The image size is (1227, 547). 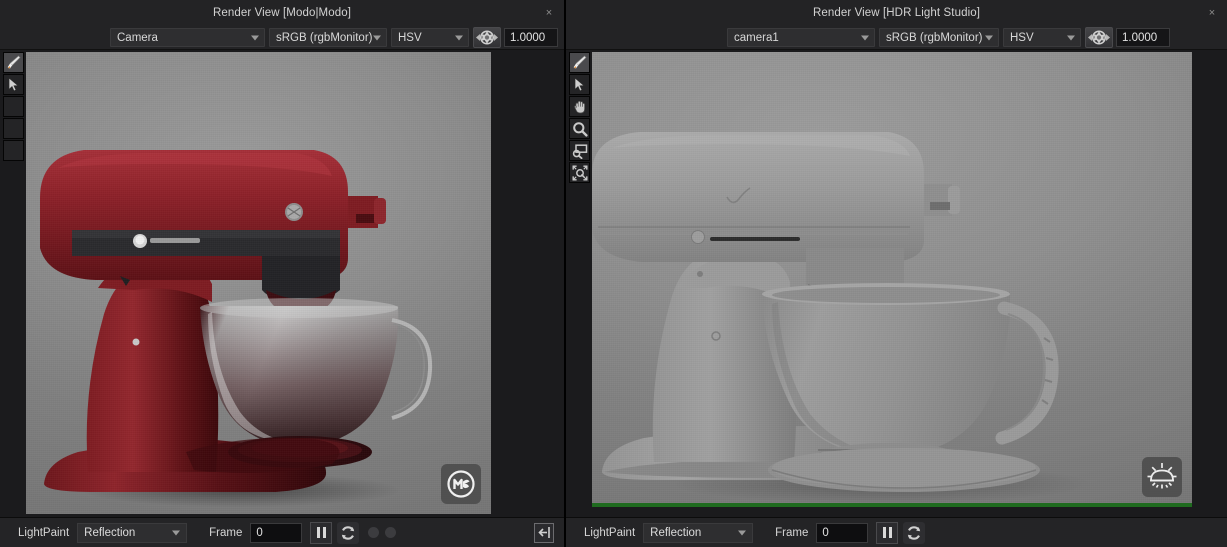 What do you see at coordinates (579, 283) in the screenshot?
I see `tool-column-hdrls` at bounding box center [579, 283].